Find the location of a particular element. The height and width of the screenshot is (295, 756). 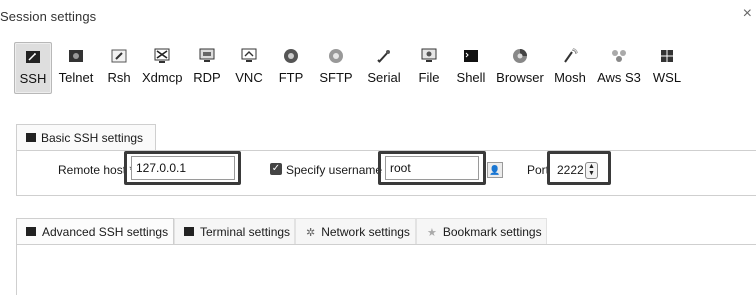

remote-host-highlight is located at coordinates (182, 168).